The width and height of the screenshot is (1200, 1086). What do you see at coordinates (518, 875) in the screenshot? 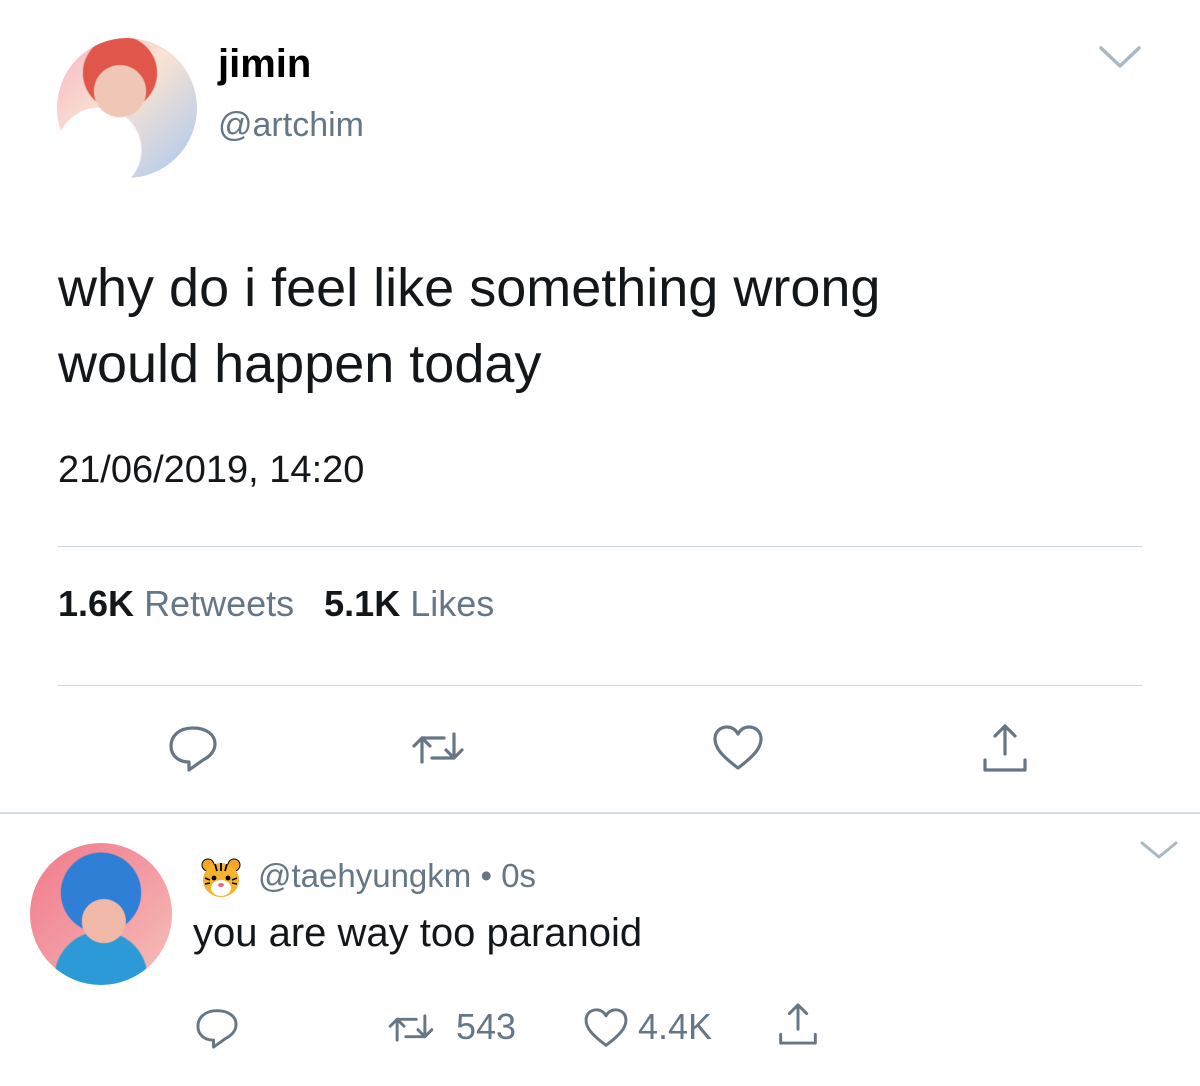
I see `reply-time: 0s` at bounding box center [518, 875].